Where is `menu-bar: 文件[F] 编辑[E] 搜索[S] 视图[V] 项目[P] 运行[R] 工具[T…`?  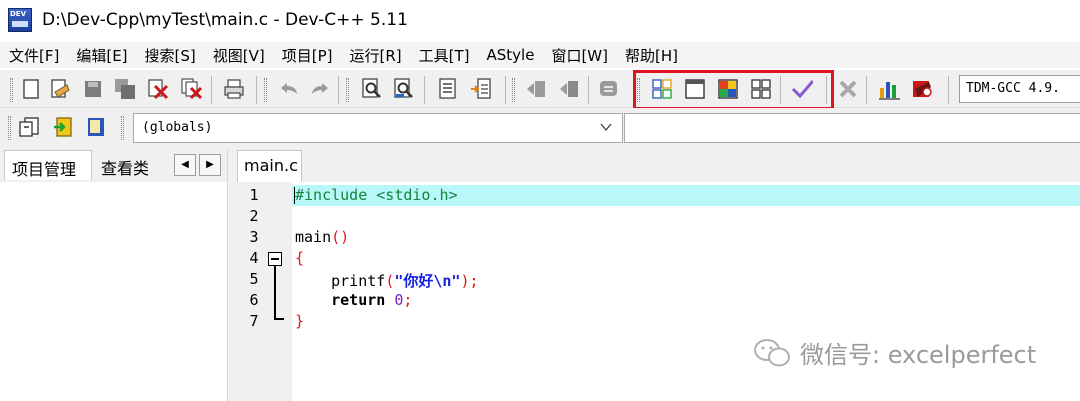 menu-bar: 文件[F] 编辑[E] 搜索[S] 视图[V] 项目[P] 运行[R] 工具[T… is located at coordinates (540, 55).